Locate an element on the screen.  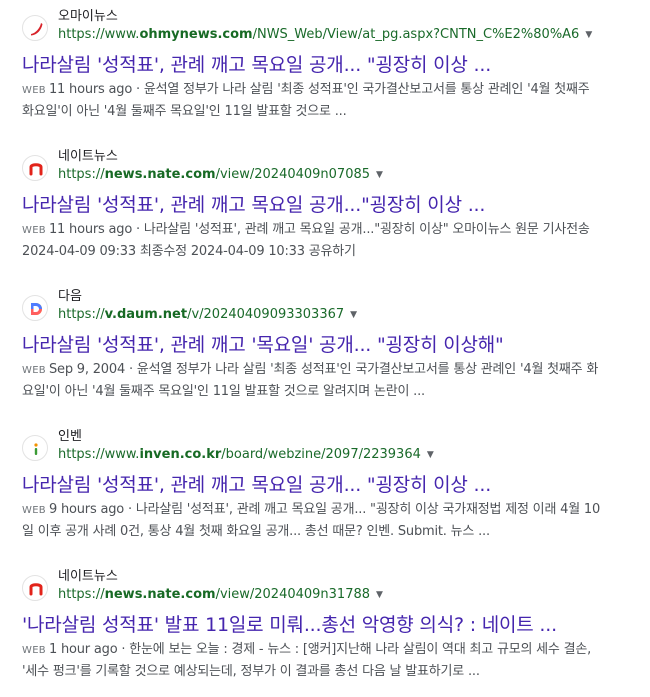
result-title-link: 나라살림 '성적표', 관례 깨고 '목요일' 공개... "굉장히 이상해" is located at coordinates (332, 345).